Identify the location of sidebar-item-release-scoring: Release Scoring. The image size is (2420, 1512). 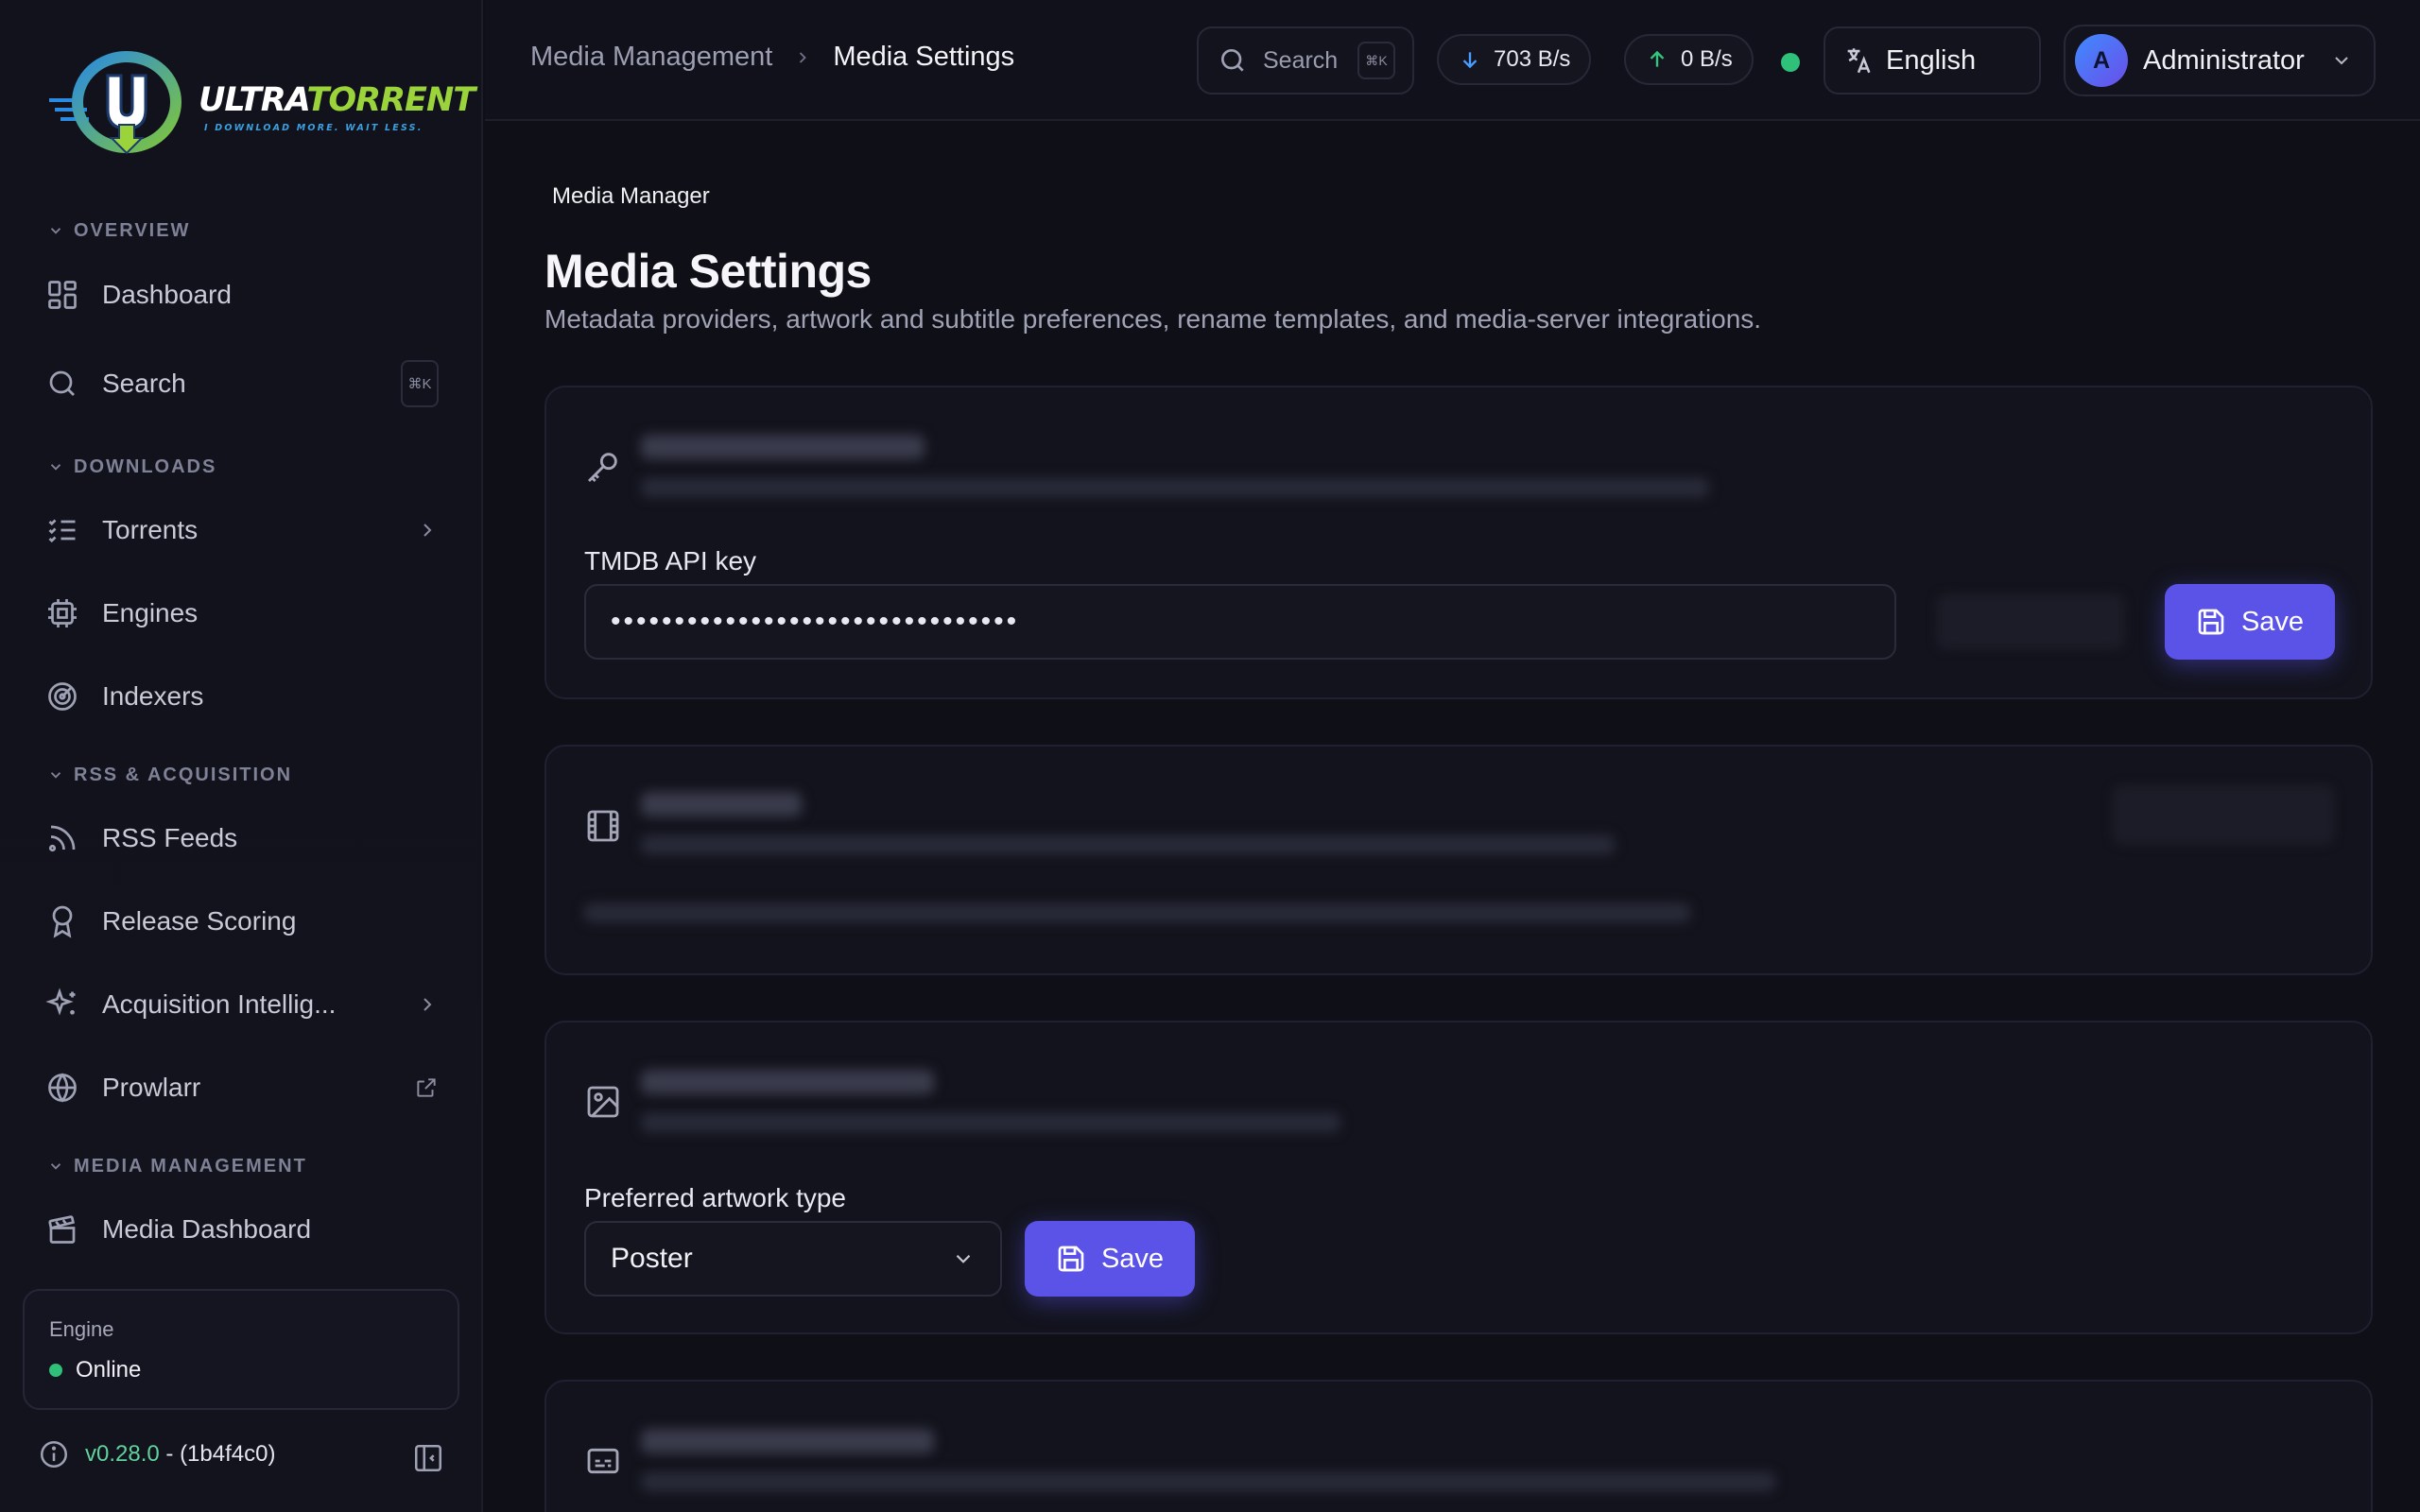
(239, 921).